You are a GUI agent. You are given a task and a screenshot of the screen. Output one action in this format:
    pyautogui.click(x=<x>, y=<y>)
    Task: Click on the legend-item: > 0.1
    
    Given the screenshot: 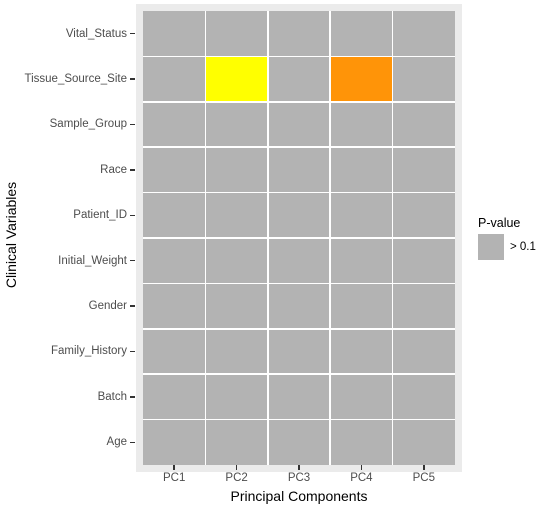 What is the action you would take?
    pyautogui.click(x=516, y=247)
    